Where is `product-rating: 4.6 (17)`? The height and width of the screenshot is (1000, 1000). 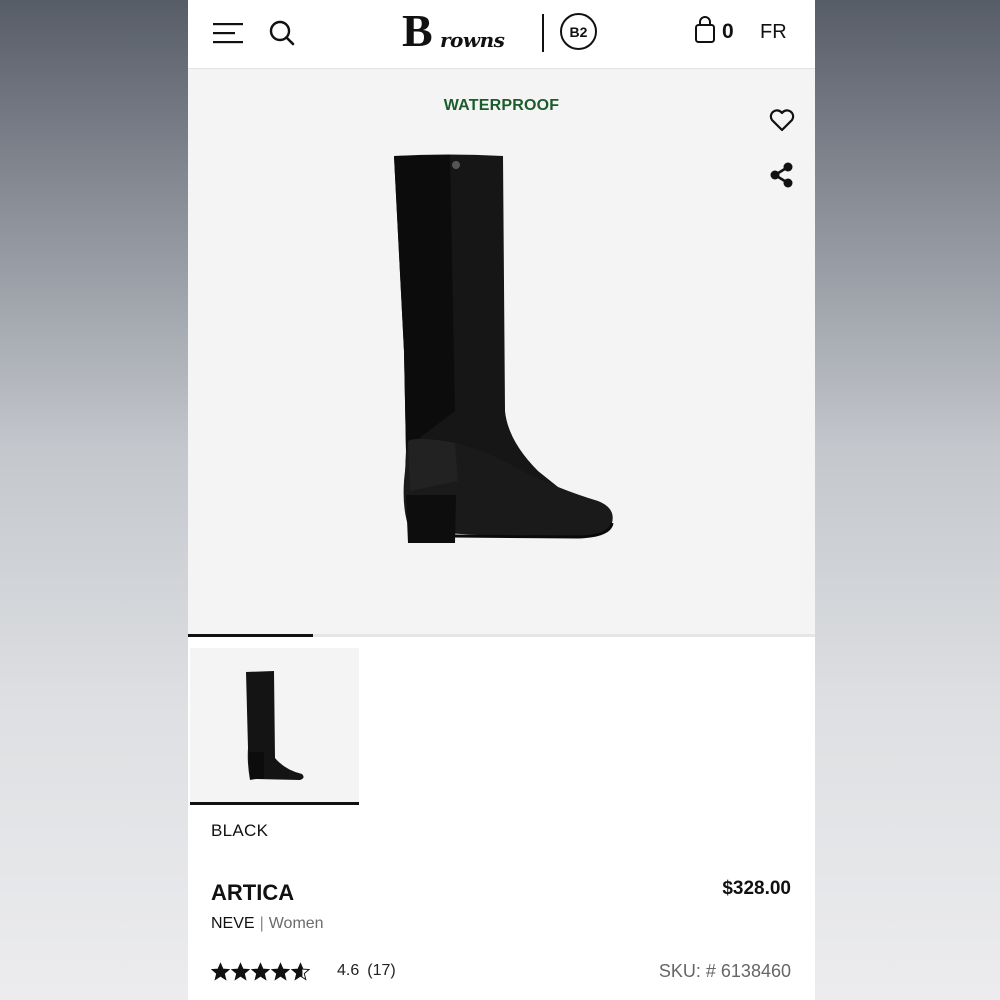
product-rating: 4.6 (17) is located at coordinates (303, 971).